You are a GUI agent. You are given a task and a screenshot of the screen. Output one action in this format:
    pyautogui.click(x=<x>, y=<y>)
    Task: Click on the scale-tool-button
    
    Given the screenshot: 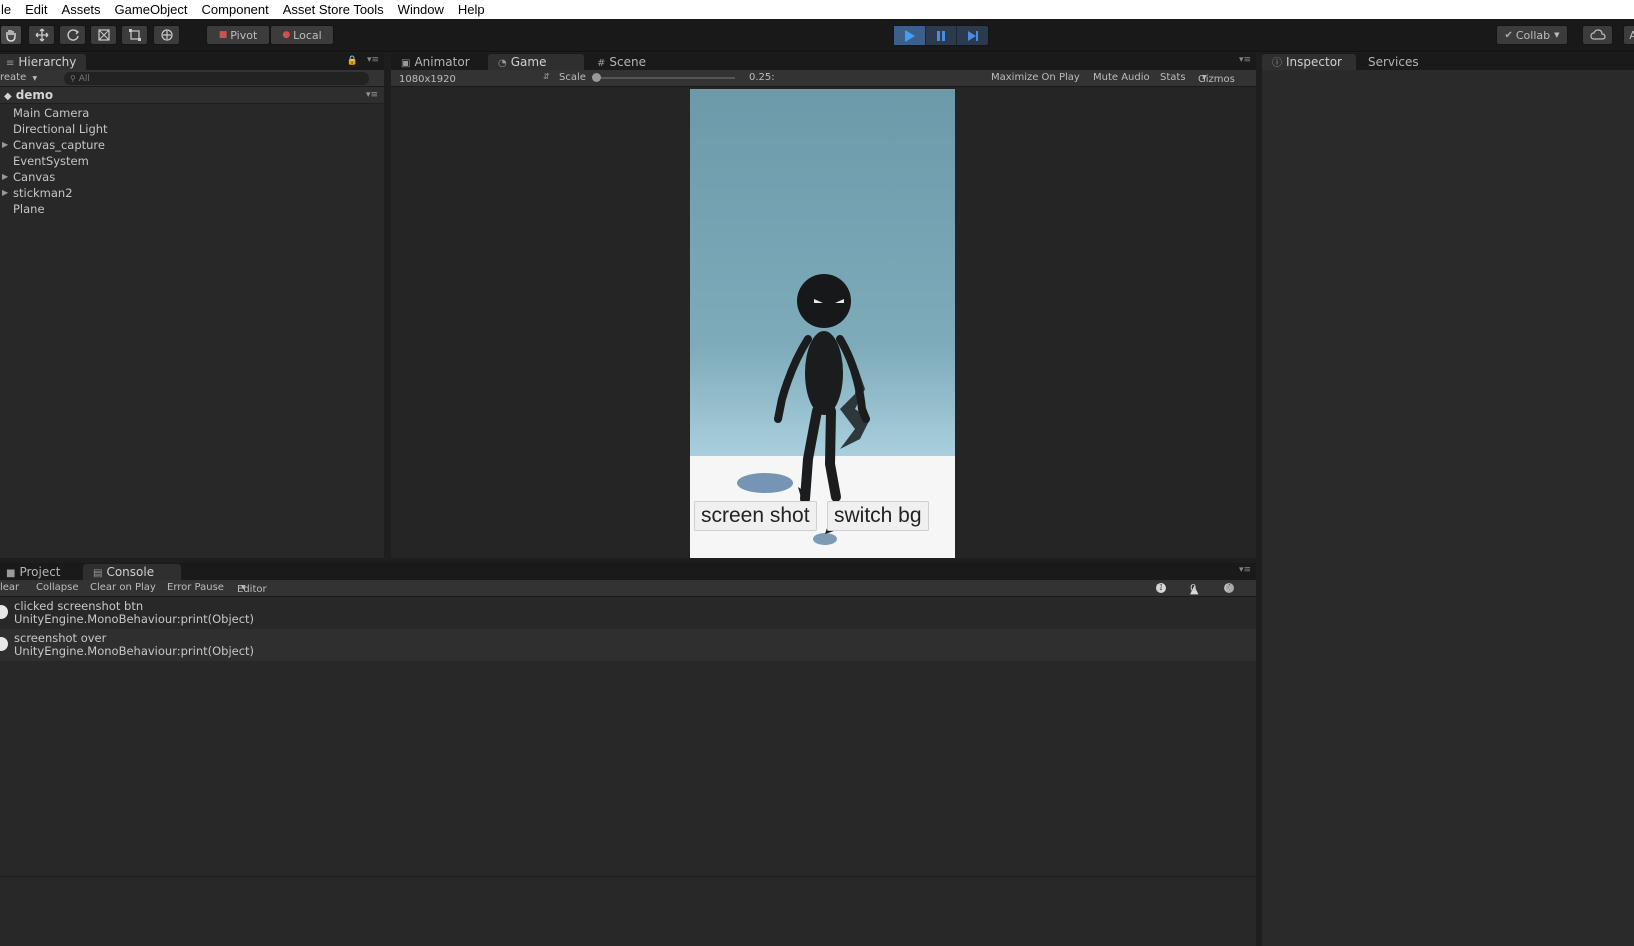 What is the action you would take?
    pyautogui.click(x=103, y=35)
    